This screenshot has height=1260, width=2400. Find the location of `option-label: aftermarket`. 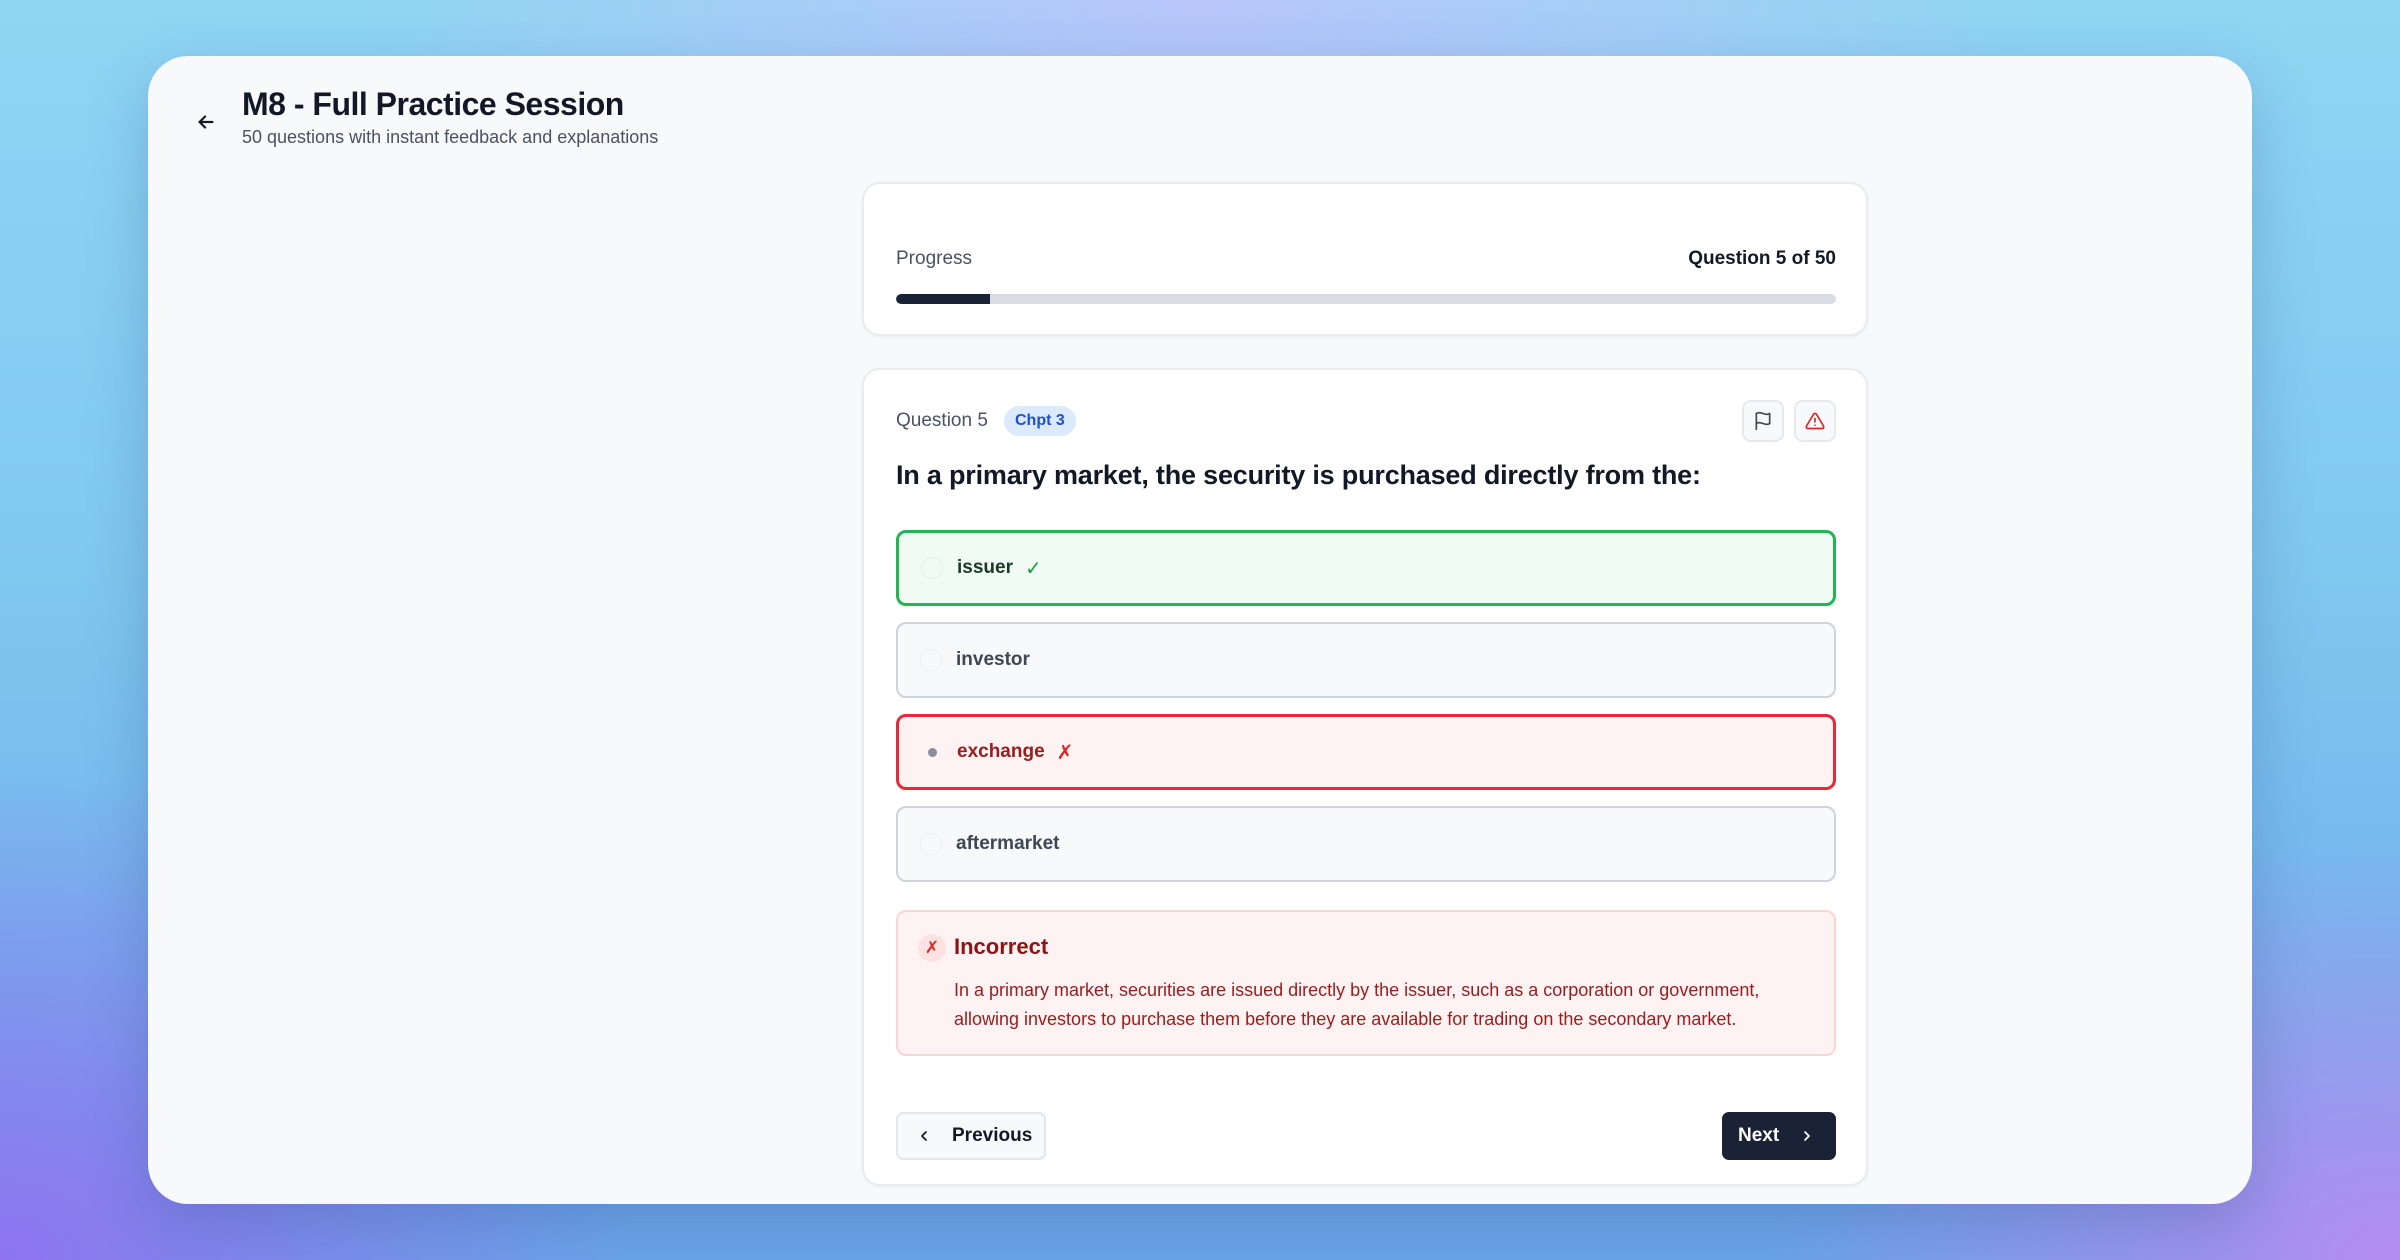

option-label: aftermarket is located at coordinates (1008, 843).